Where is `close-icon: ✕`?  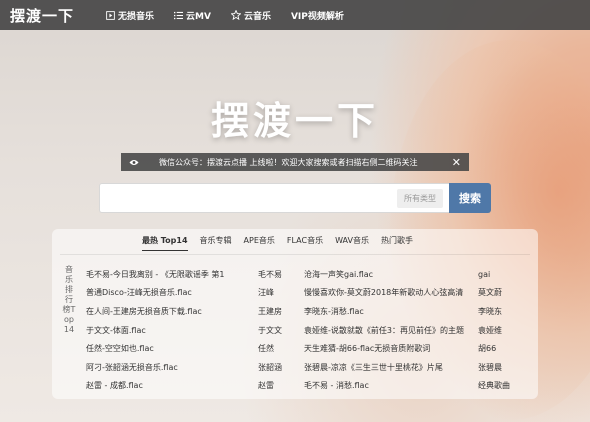 close-icon: ✕ is located at coordinates (456, 162).